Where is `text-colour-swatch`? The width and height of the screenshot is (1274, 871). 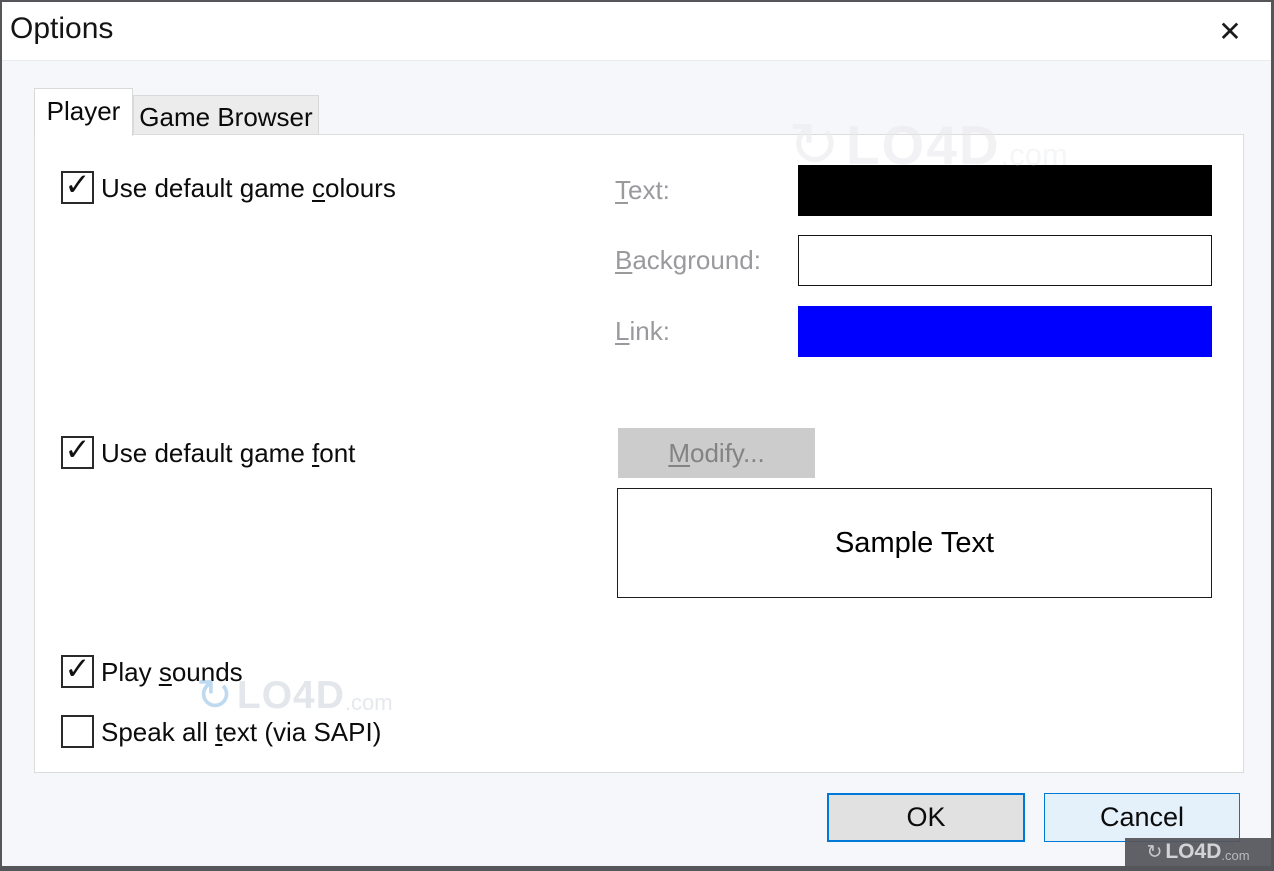
text-colour-swatch is located at coordinates (1005, 190).